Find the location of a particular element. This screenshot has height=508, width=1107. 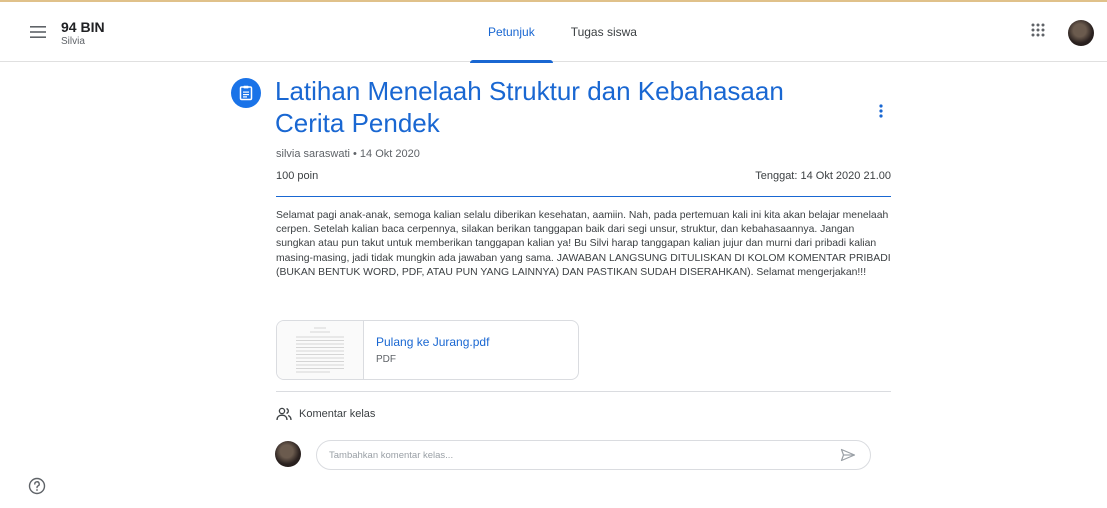

comment-box is located at coordinates (593, 455).